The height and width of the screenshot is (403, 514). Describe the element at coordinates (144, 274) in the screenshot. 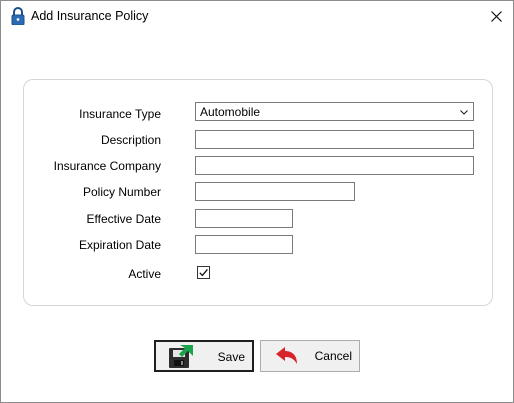

I see `active-label: Active` at that location.